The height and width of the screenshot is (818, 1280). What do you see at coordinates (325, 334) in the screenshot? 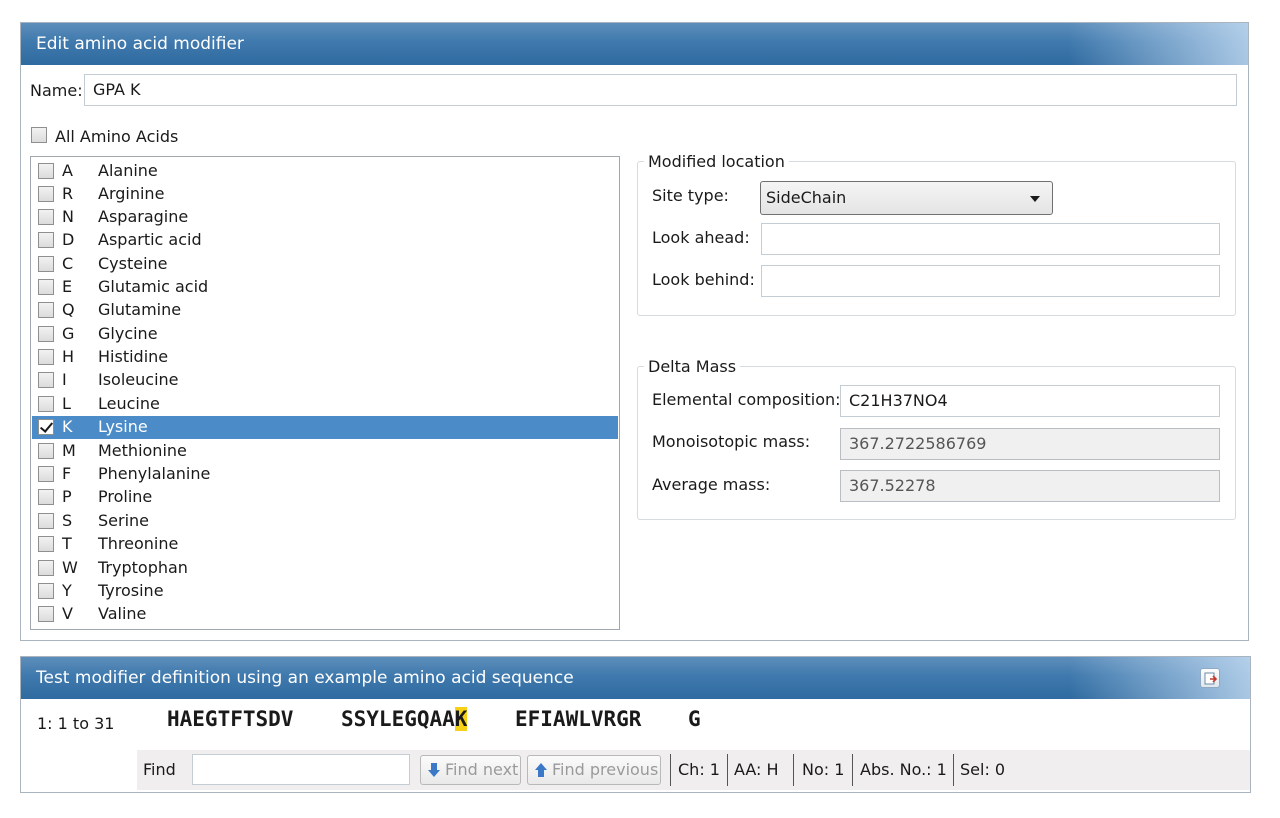
I see `amino-acid-row-g: G Glycine` at bounding box center [325, 334].